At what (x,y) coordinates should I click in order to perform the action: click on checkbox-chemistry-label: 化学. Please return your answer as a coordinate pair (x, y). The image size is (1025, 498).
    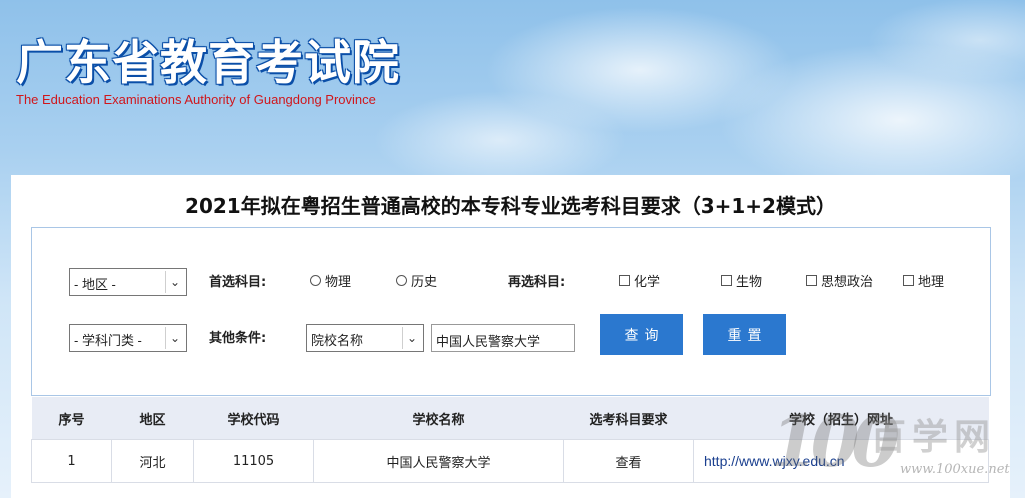
    Looking at the image, I should click on (647, 282).